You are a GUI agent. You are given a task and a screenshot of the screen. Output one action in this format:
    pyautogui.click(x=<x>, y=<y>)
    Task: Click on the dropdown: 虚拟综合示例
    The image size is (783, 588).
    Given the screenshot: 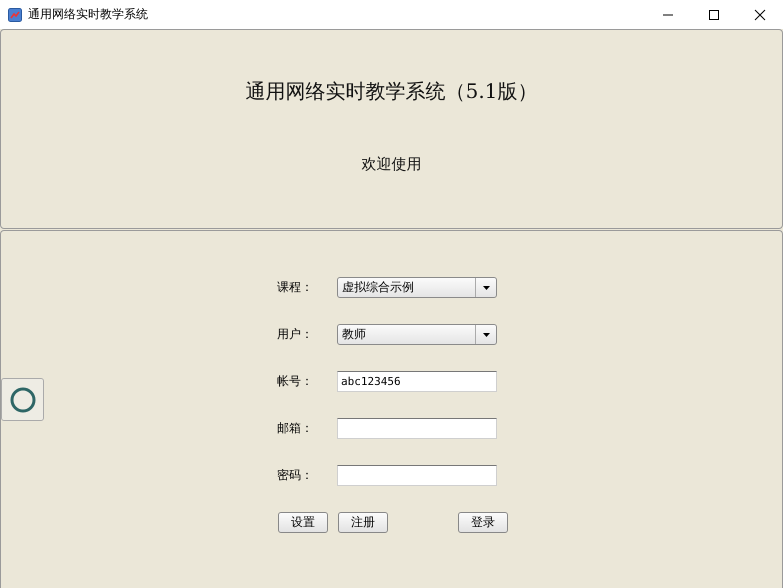 What is the action you would take?
    pyautogui.click(x=417, y=287)
    